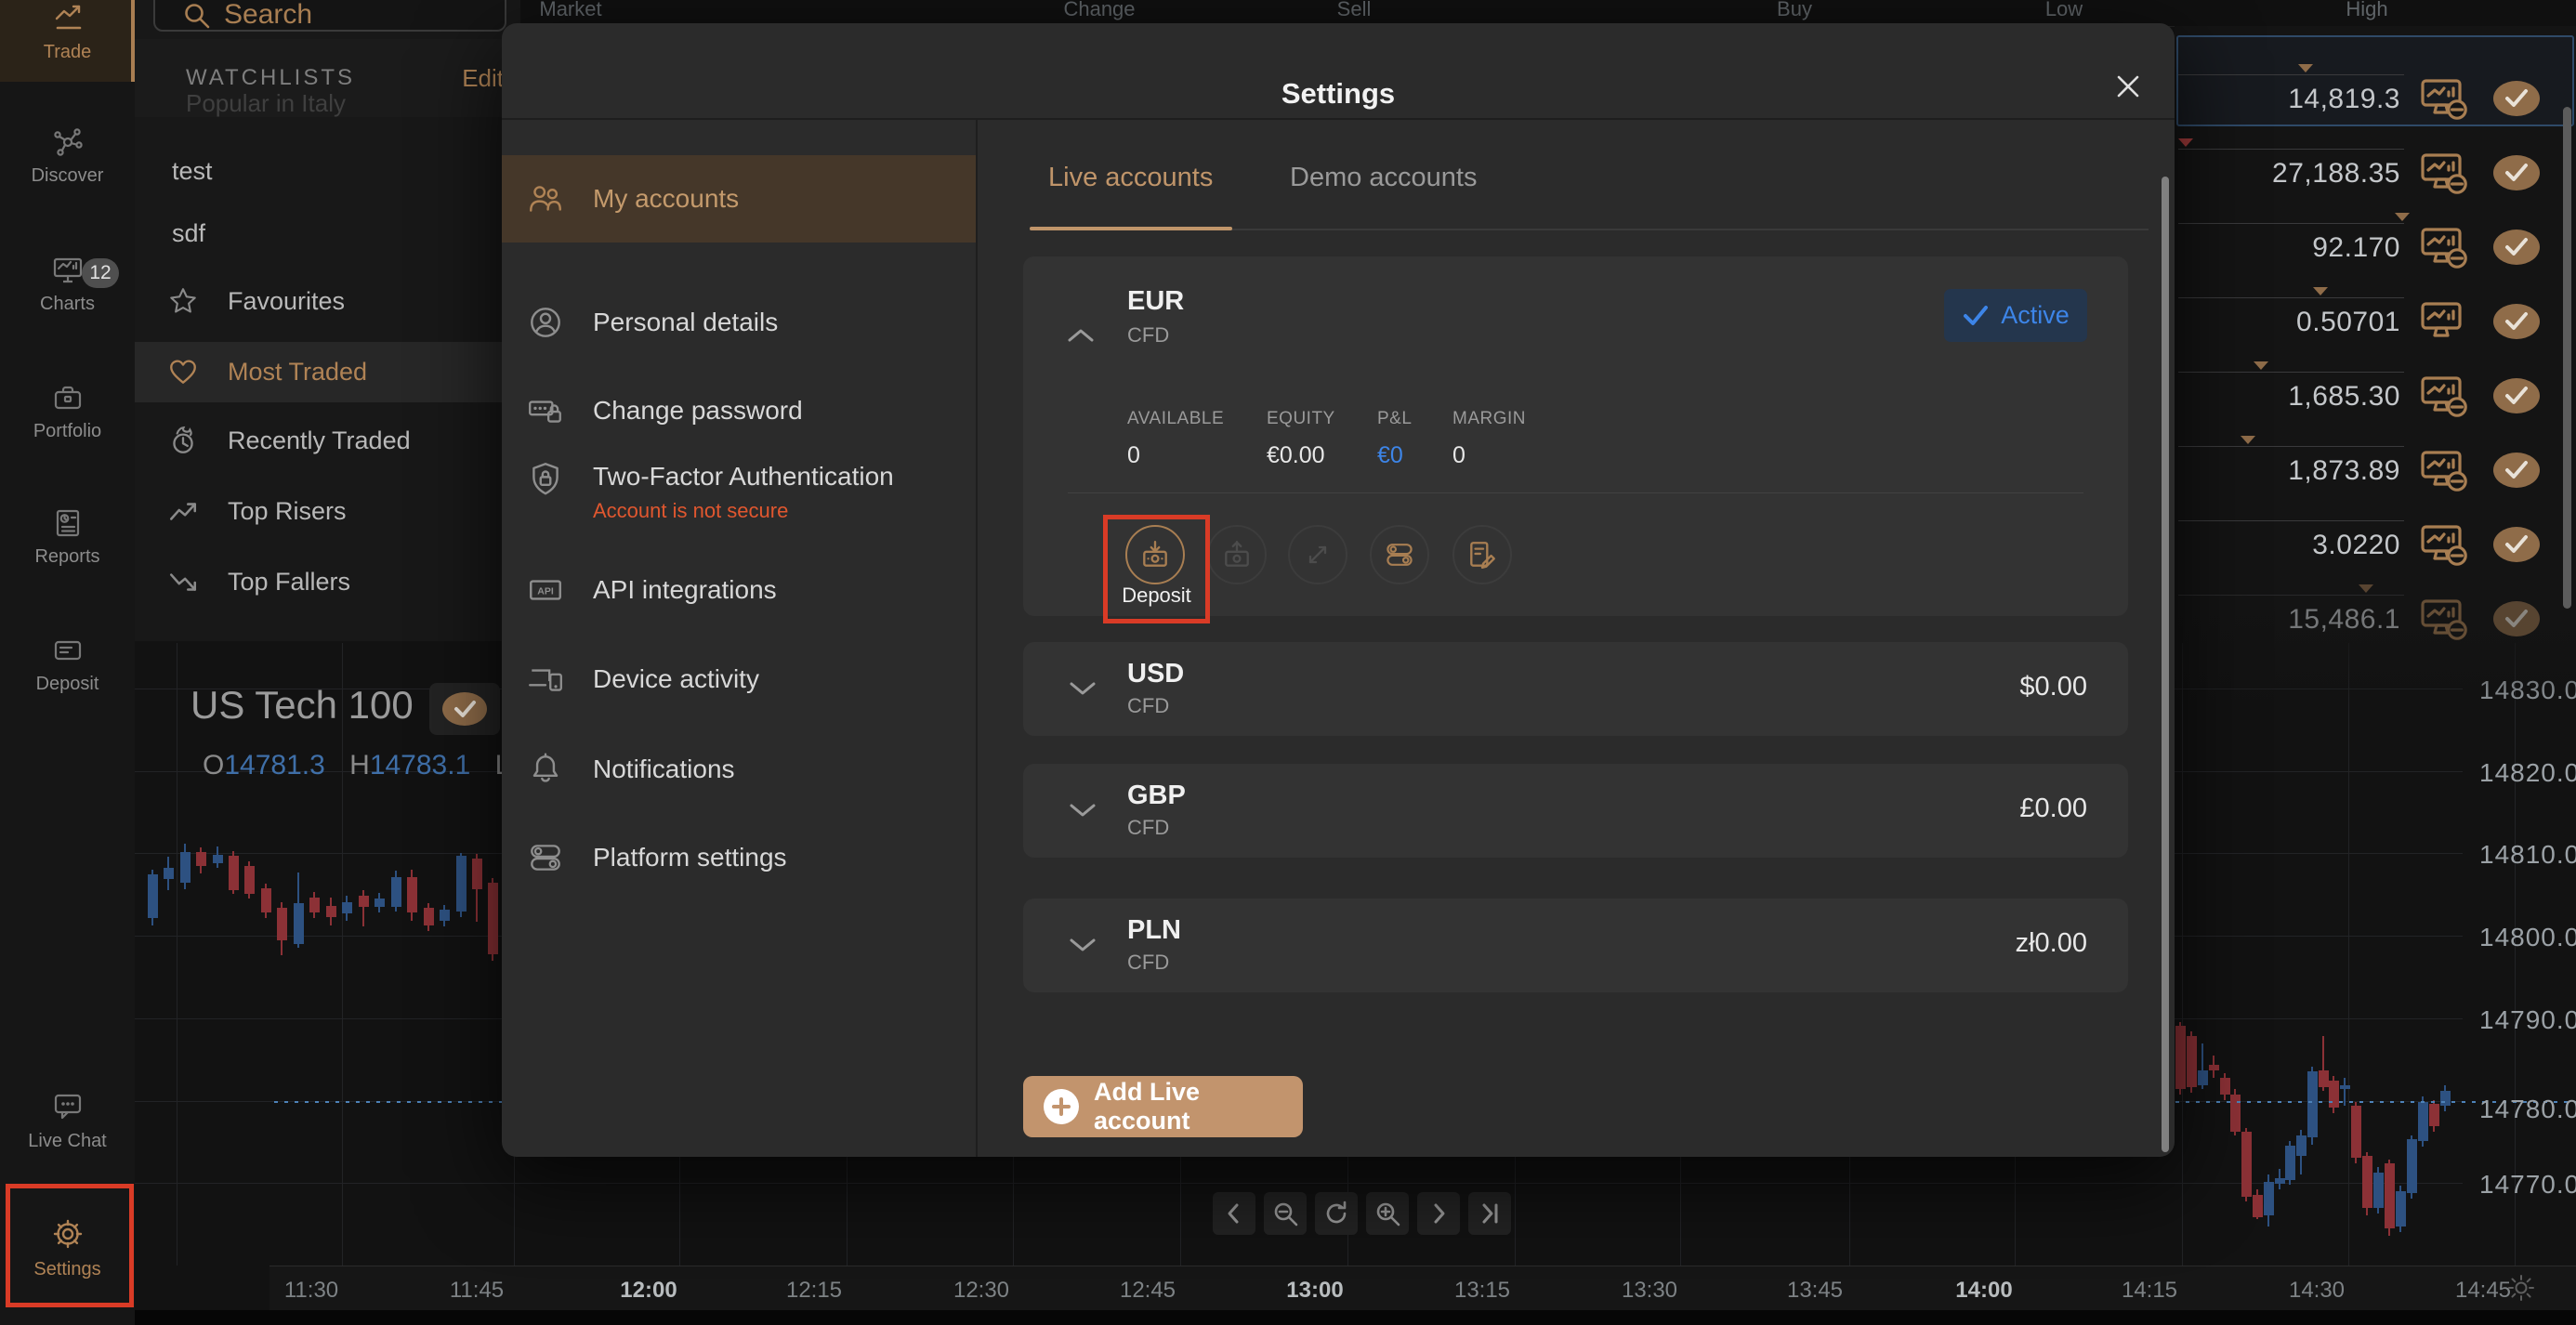 This screenshot has height=1325, width=2576. I want to click on search-input: Search, so click(329, 16).